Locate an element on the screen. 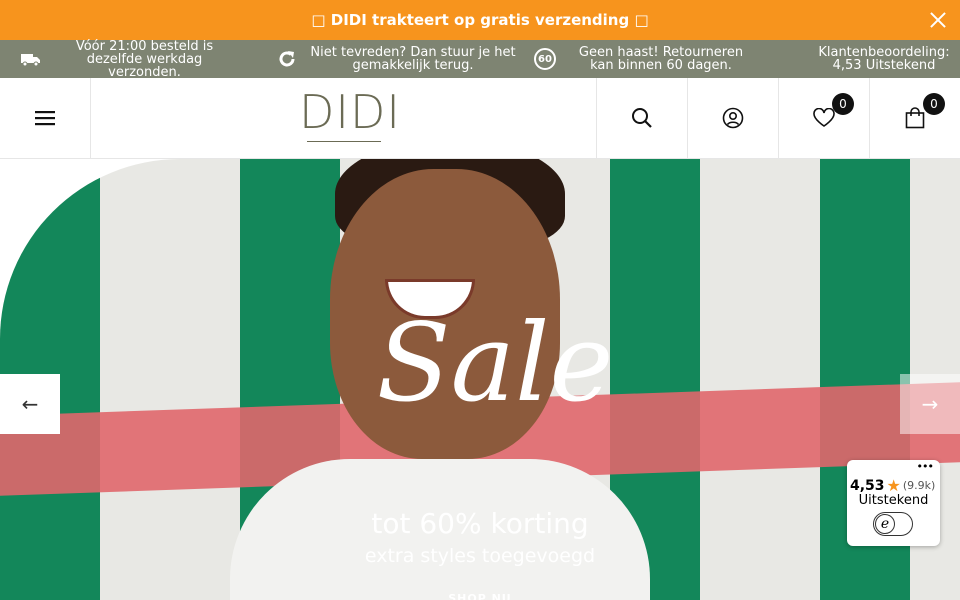  cart-count-badge: 0 is located at coordinates (934, 104).